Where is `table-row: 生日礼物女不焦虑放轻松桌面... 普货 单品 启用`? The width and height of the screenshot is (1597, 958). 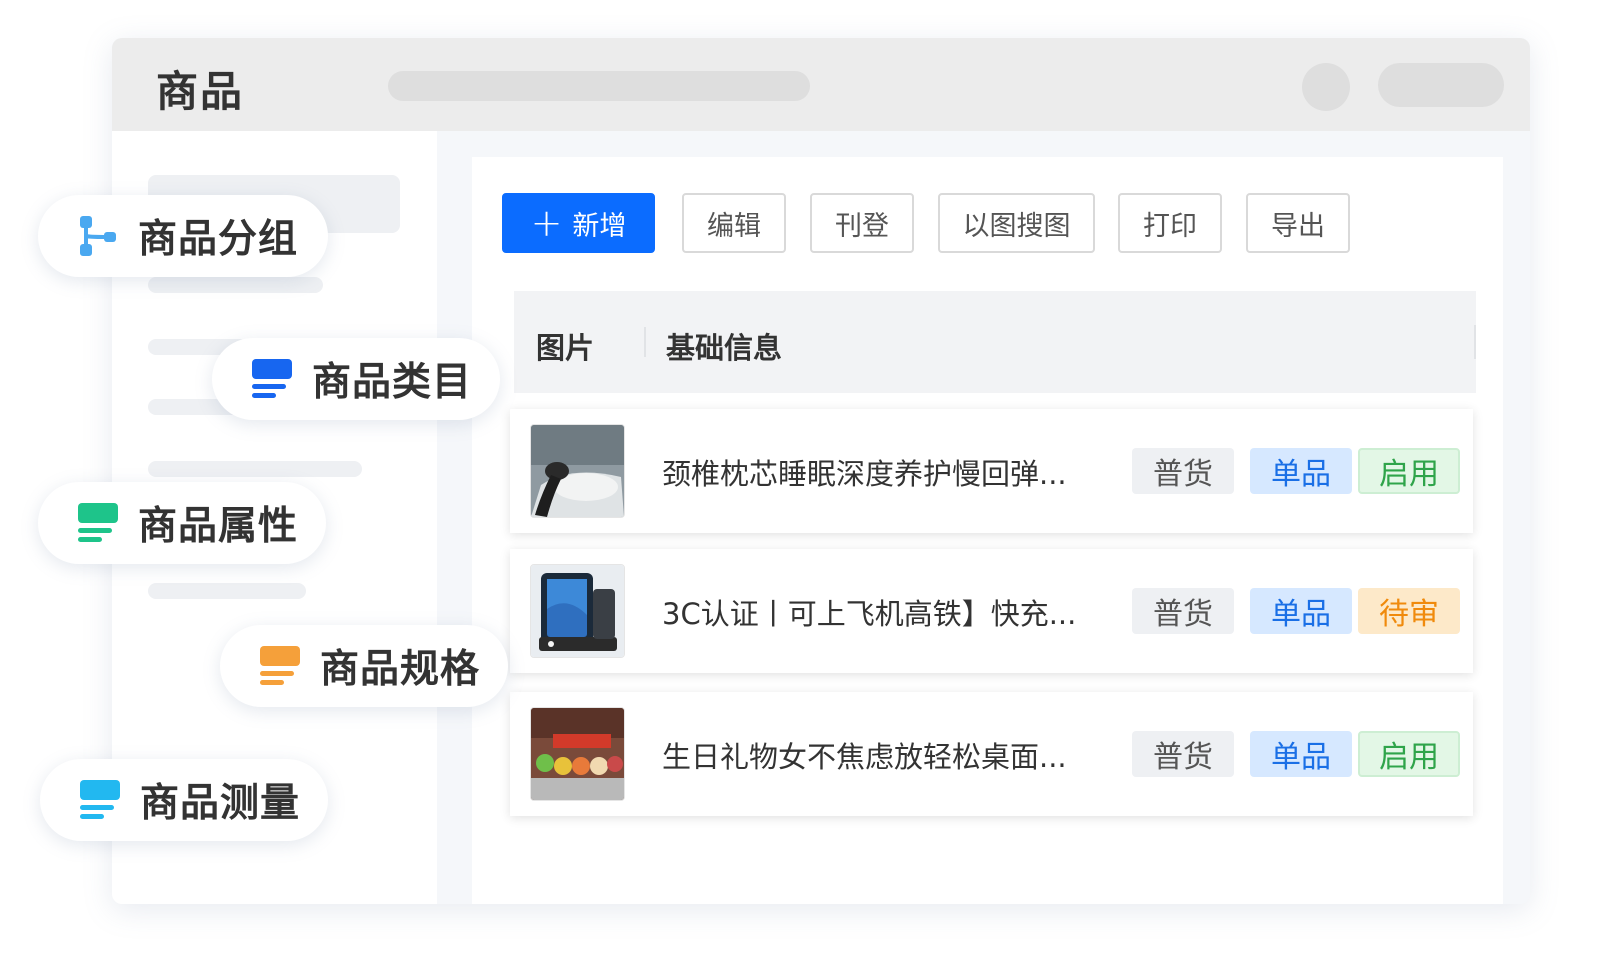
table-row: 生日礼物女不焦虑放轻松桌面... 普货 单品 启用 is located at coordinates (991, 754).